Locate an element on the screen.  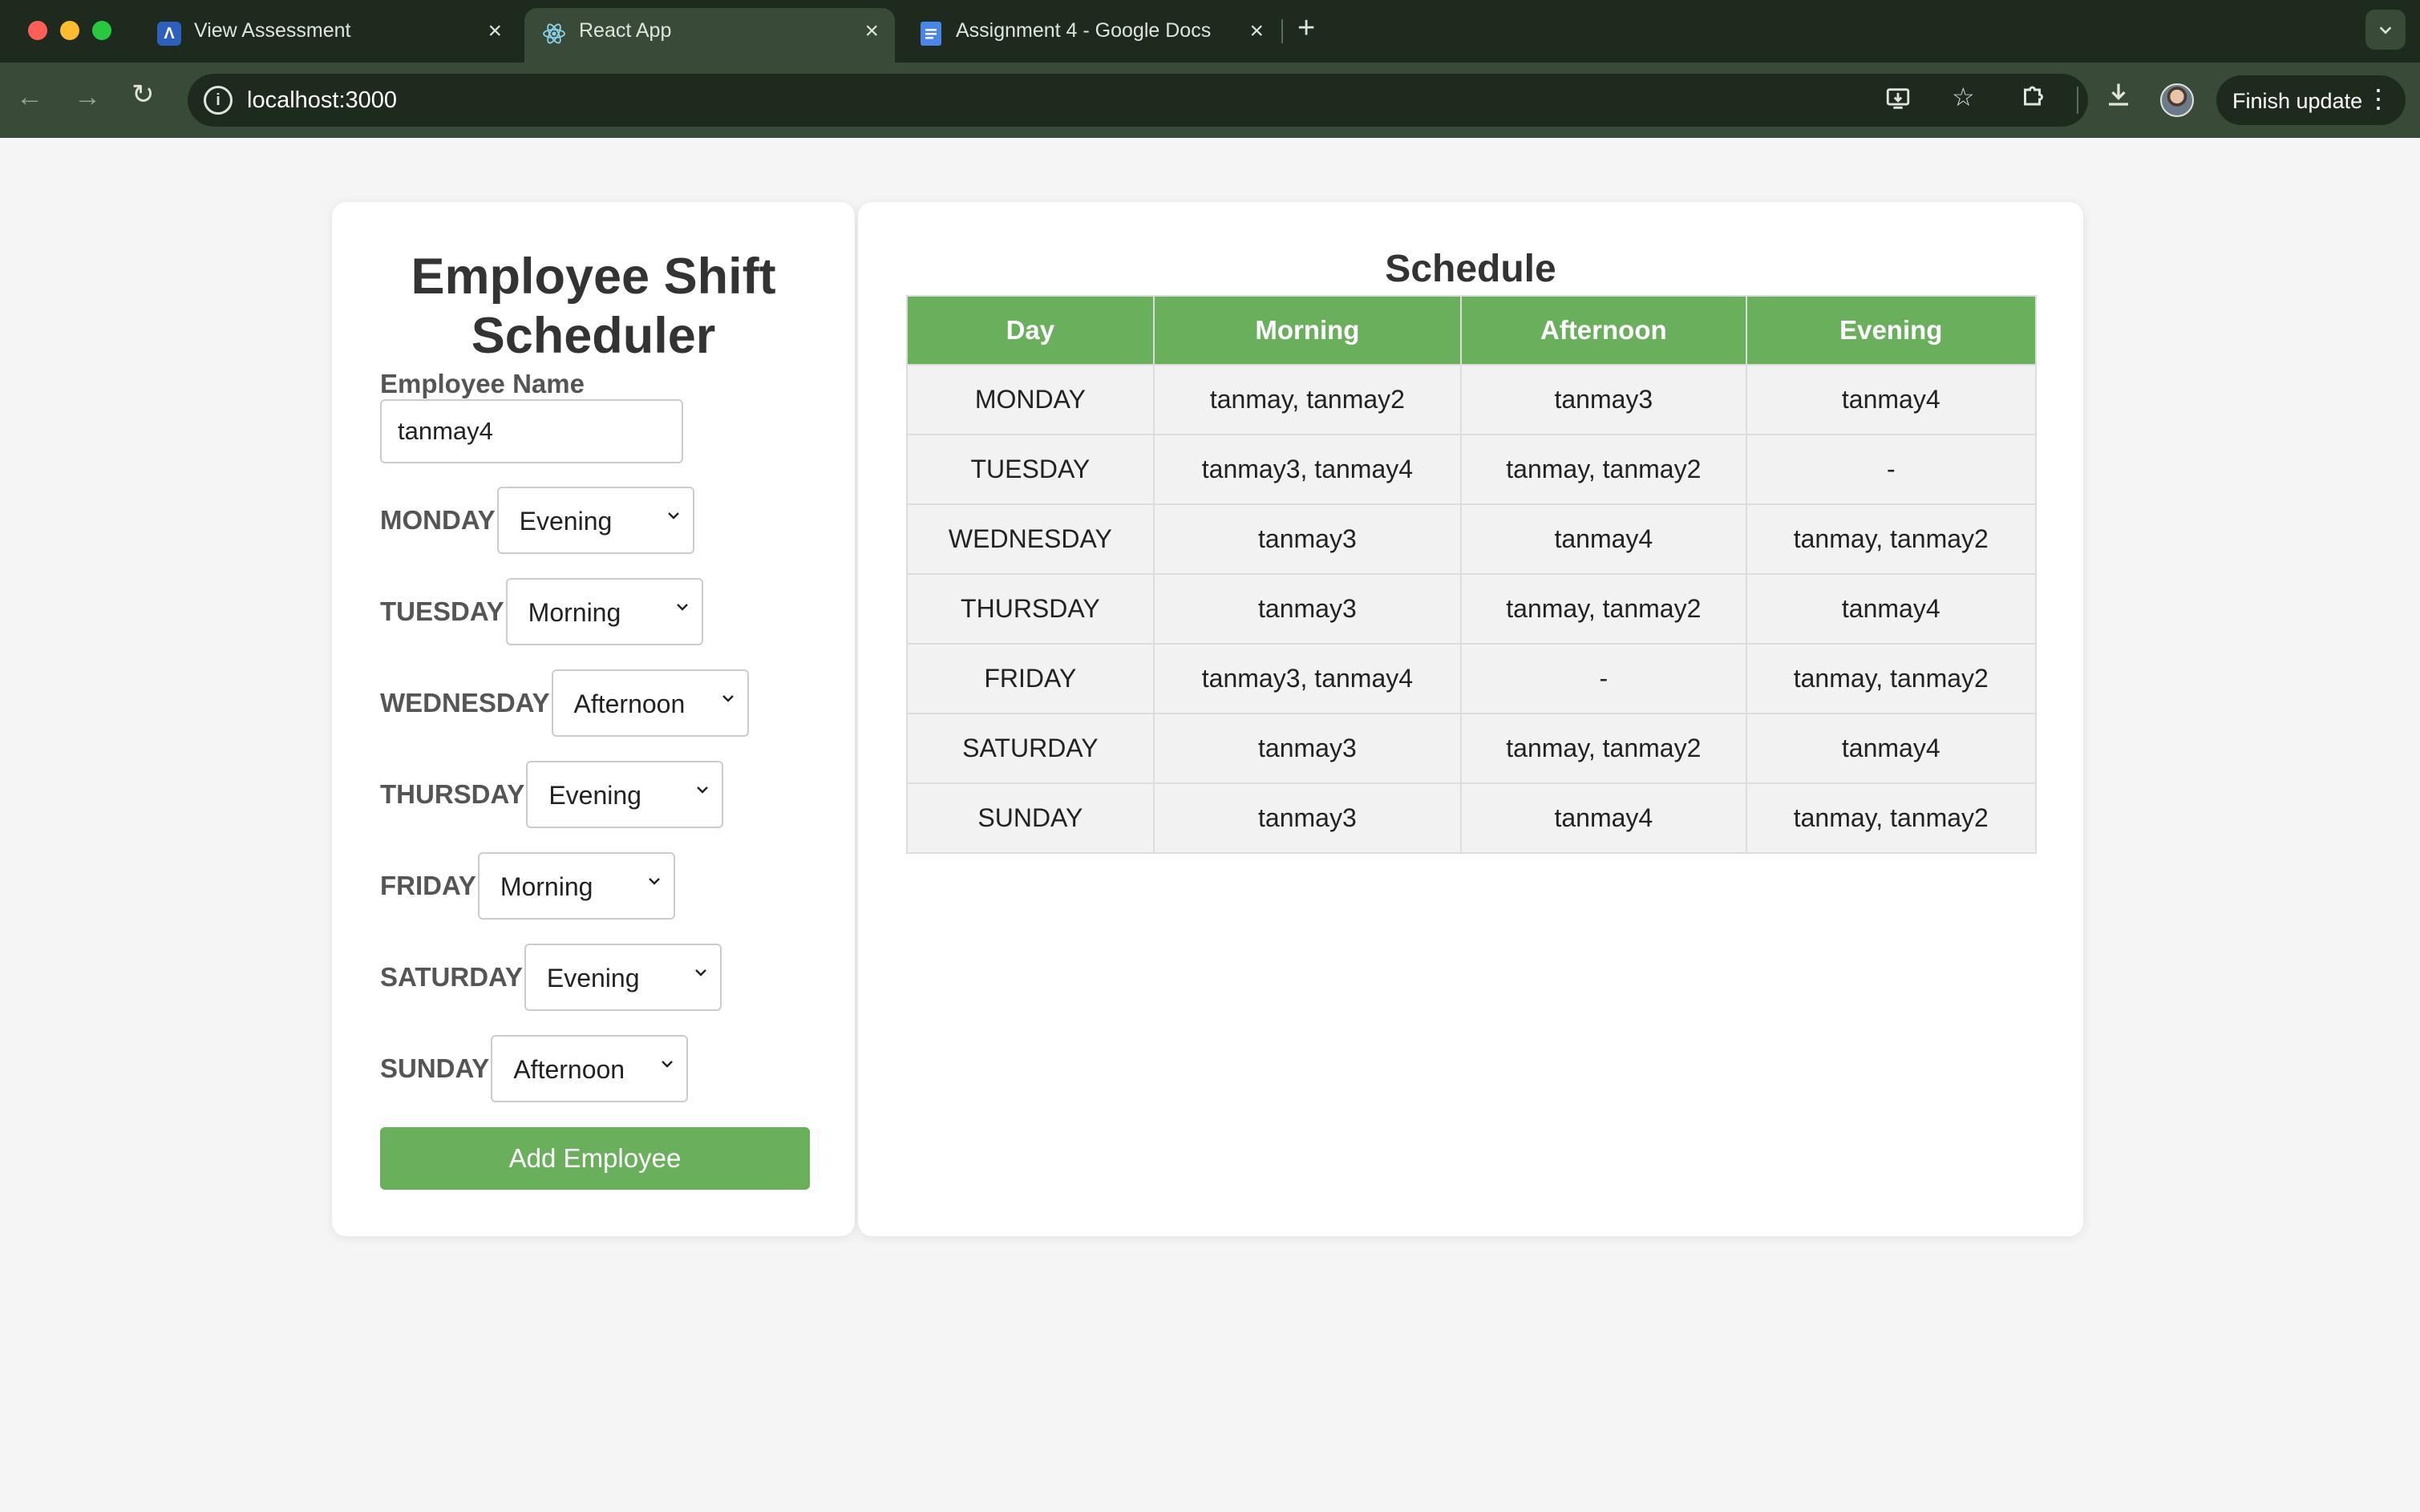
forward-arrow-icon: → is located at coordinates (88, 97).